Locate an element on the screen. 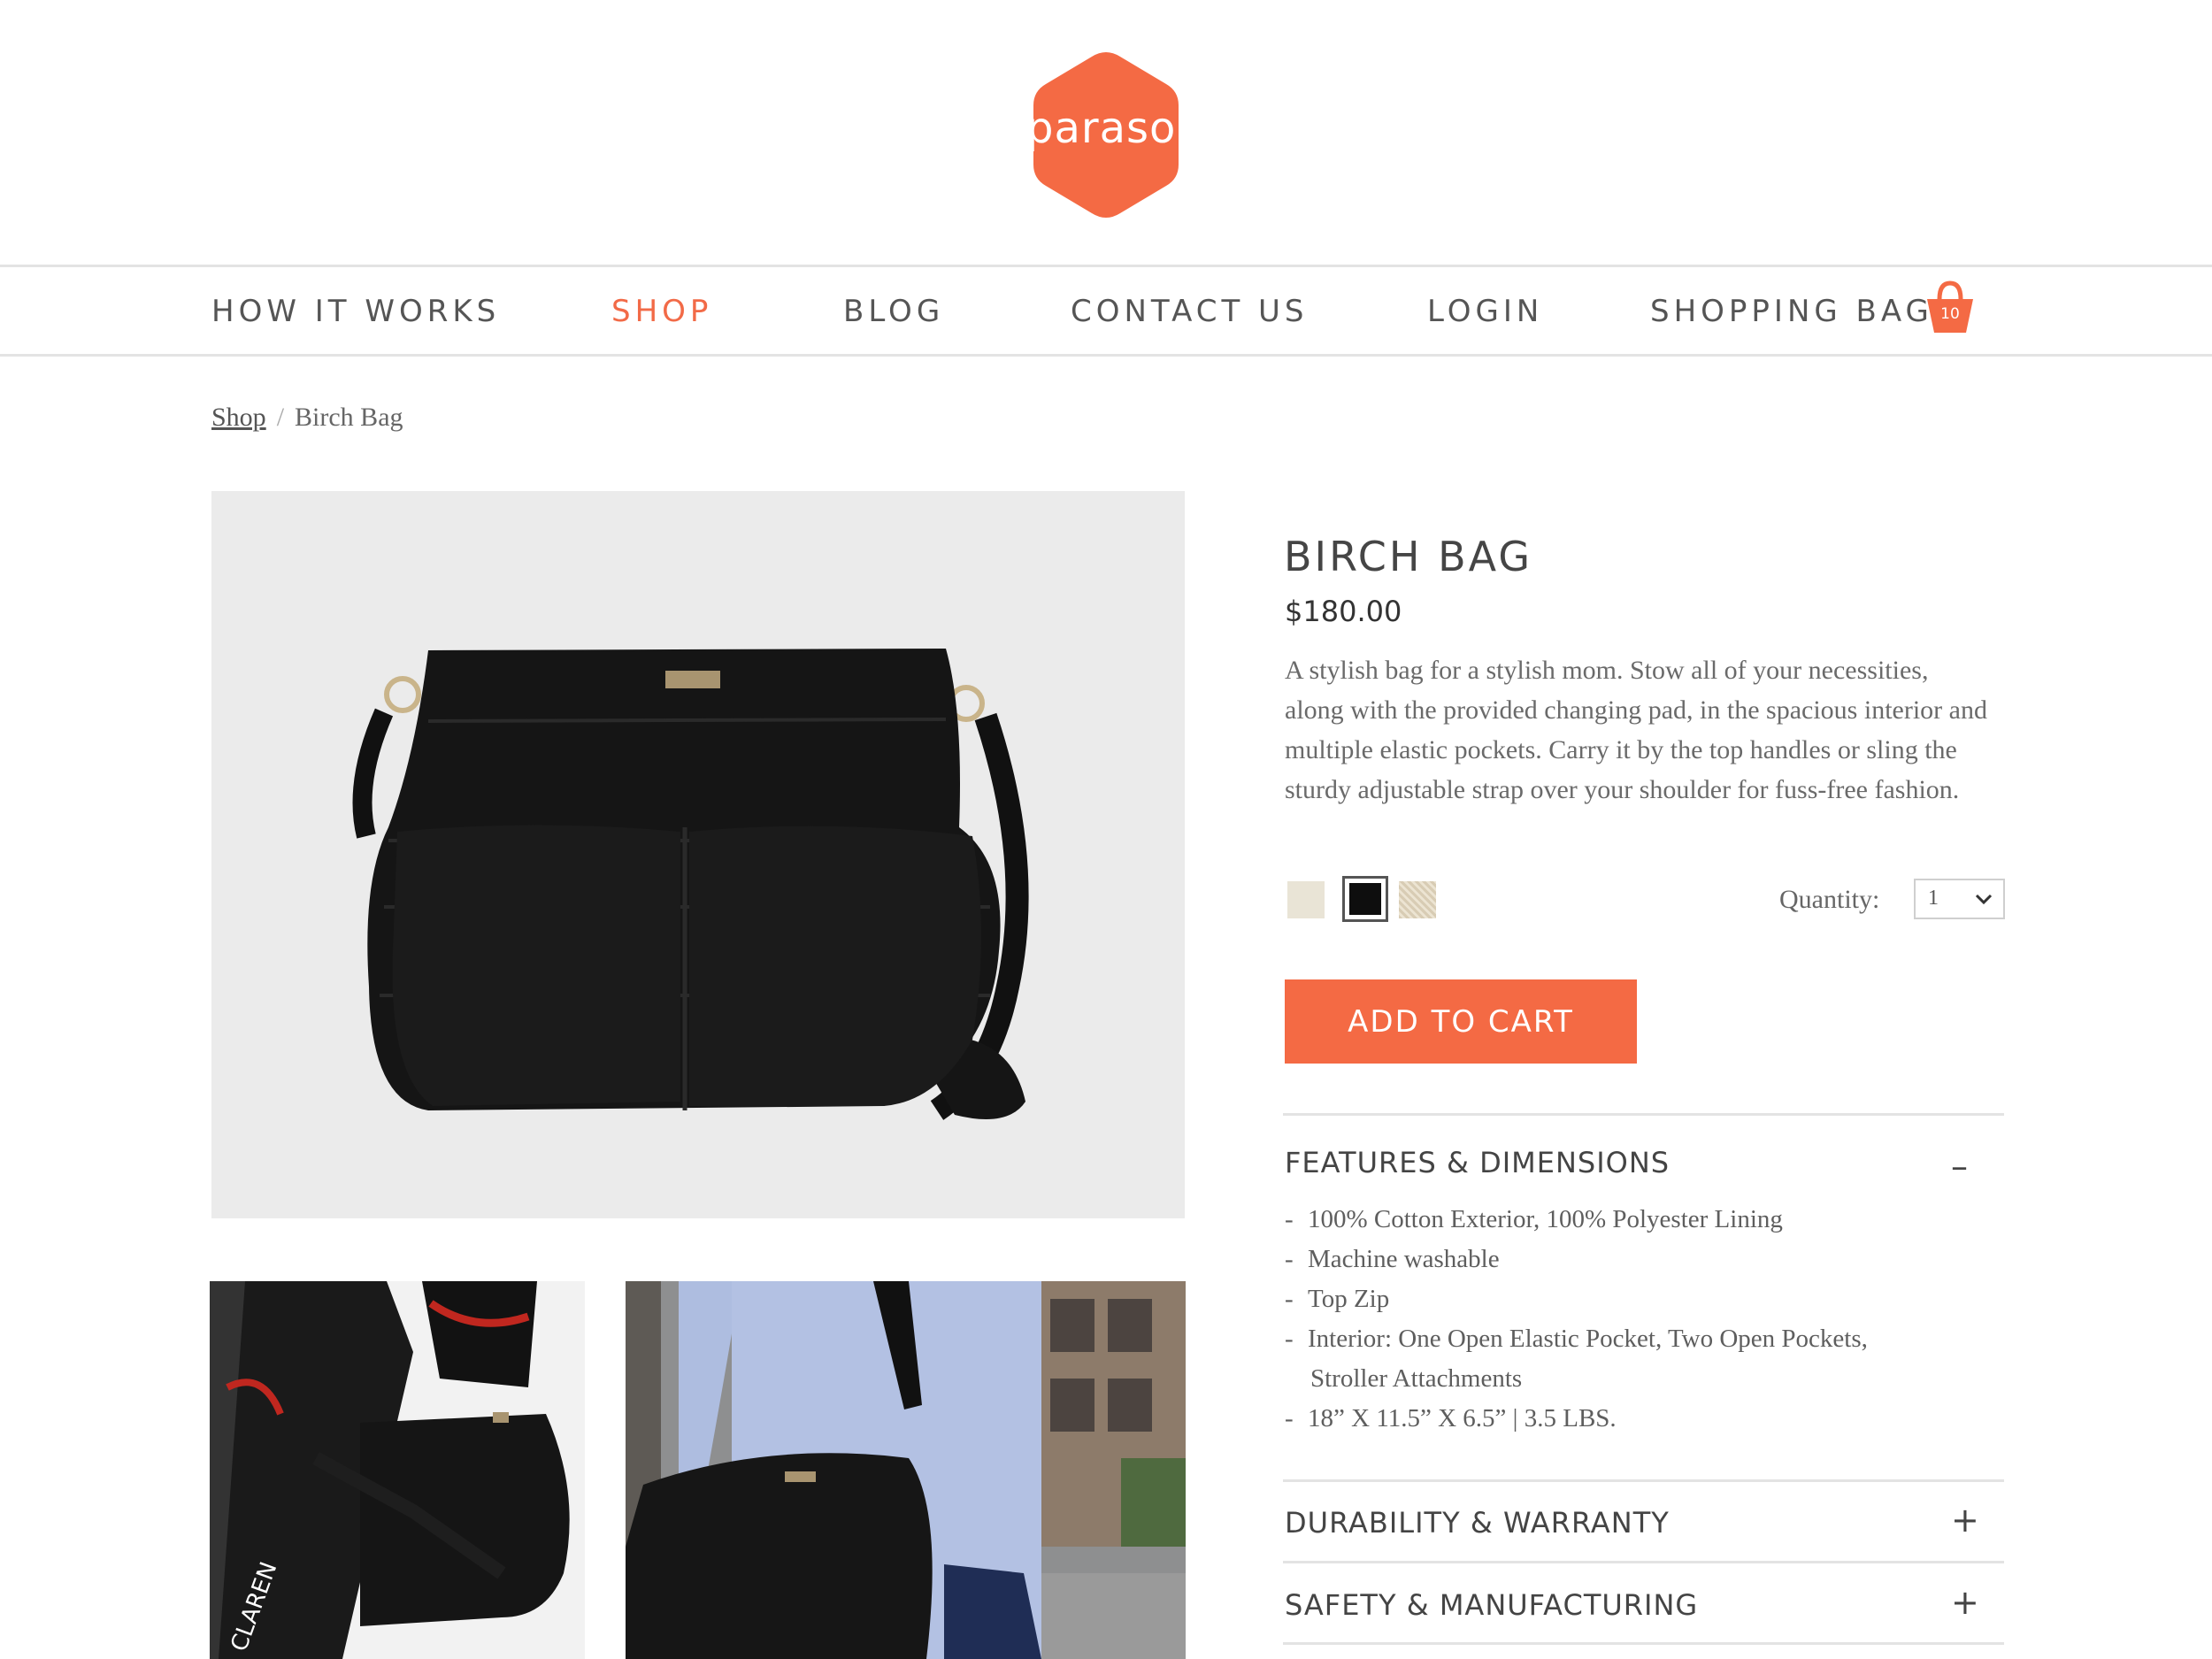  quantity-value: 1 is located at coordinates (1933, 899).